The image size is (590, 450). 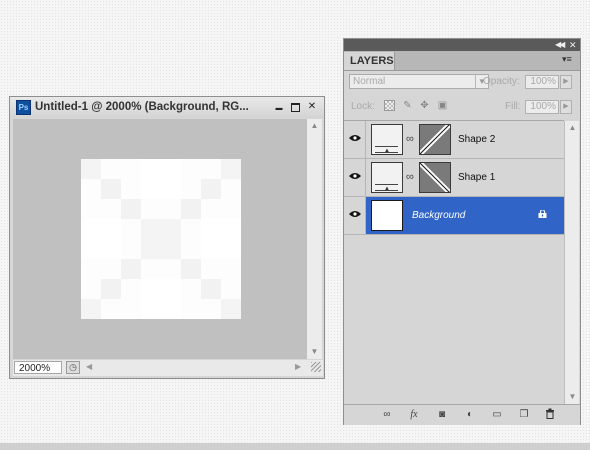 I want to click on thumbnail-triangle-icon: ▲, so click(x=387, y=151).